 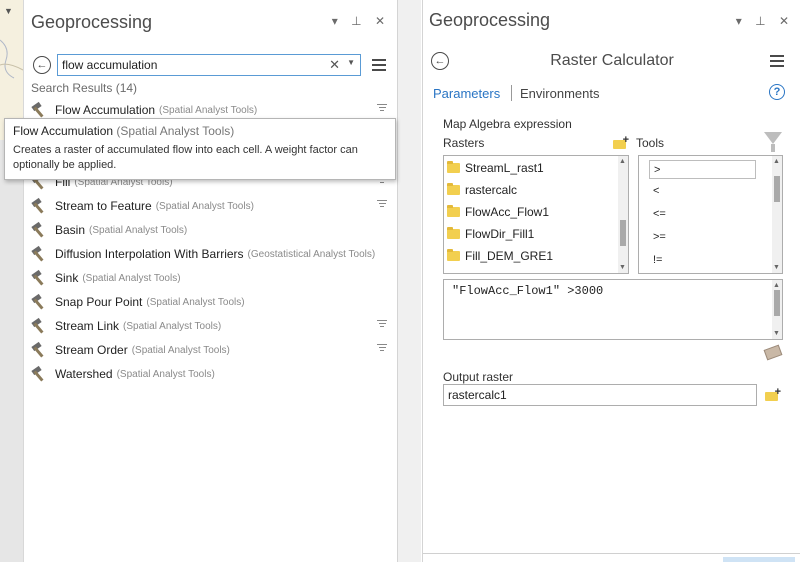 What do you see at coordinates (511, 93) in the screenshot?
I see `tab-separator` at bounding box center [511, 93].